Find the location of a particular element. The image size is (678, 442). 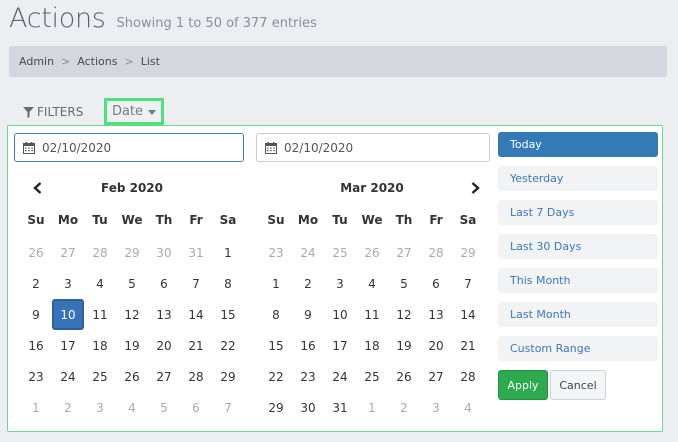

range-last-30-days: Last 30 Days is located at coordinates (578, 246).